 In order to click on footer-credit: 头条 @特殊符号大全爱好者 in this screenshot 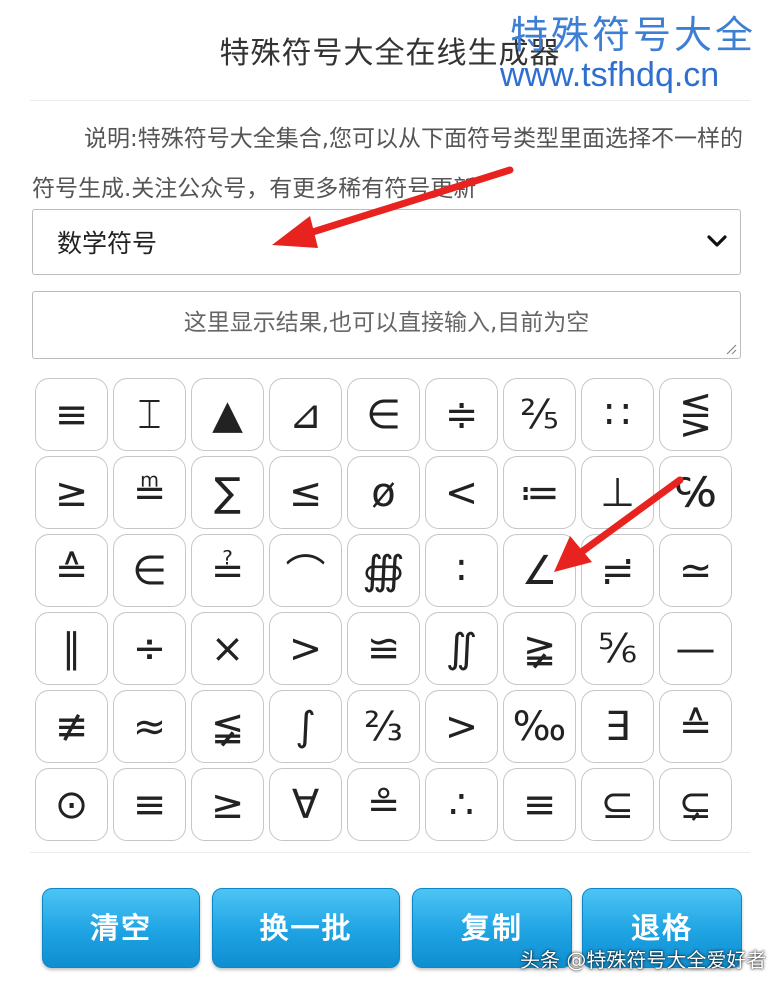, I will do `click(643, 960)`.